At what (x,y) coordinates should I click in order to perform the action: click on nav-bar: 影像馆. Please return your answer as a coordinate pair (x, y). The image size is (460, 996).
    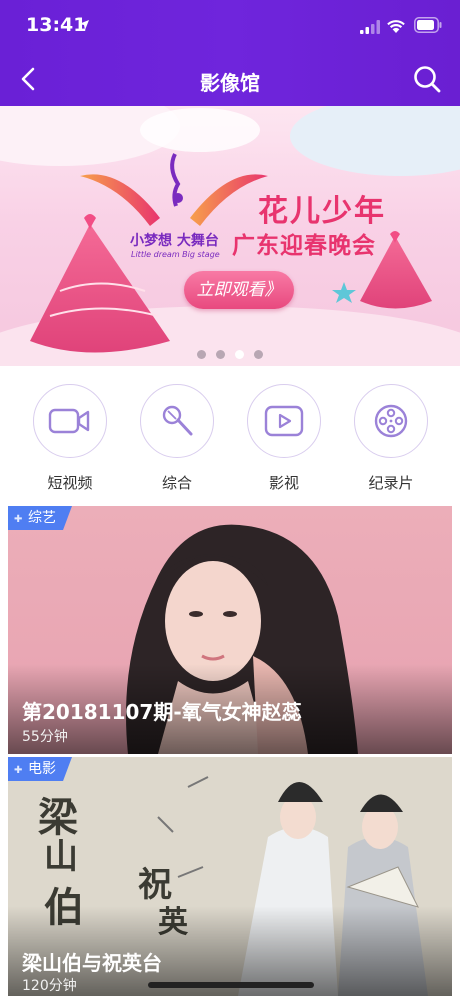
    Looking at the image, I should click on (230, 79).